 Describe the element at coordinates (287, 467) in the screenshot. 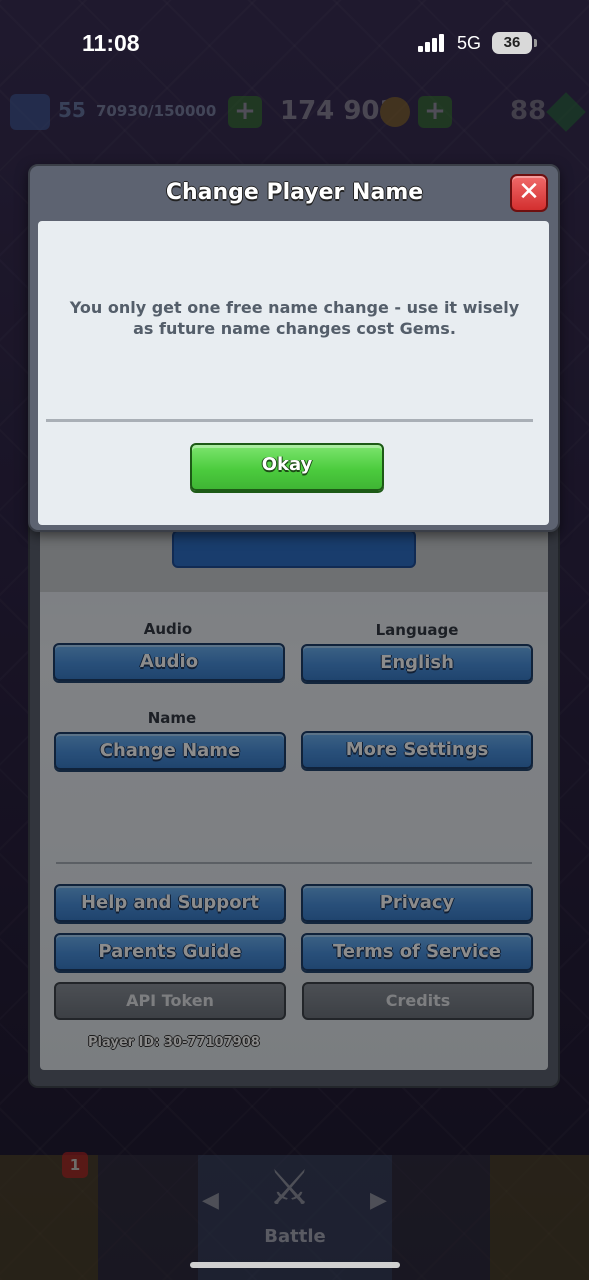

I see `okay-button: Okay` at that location.